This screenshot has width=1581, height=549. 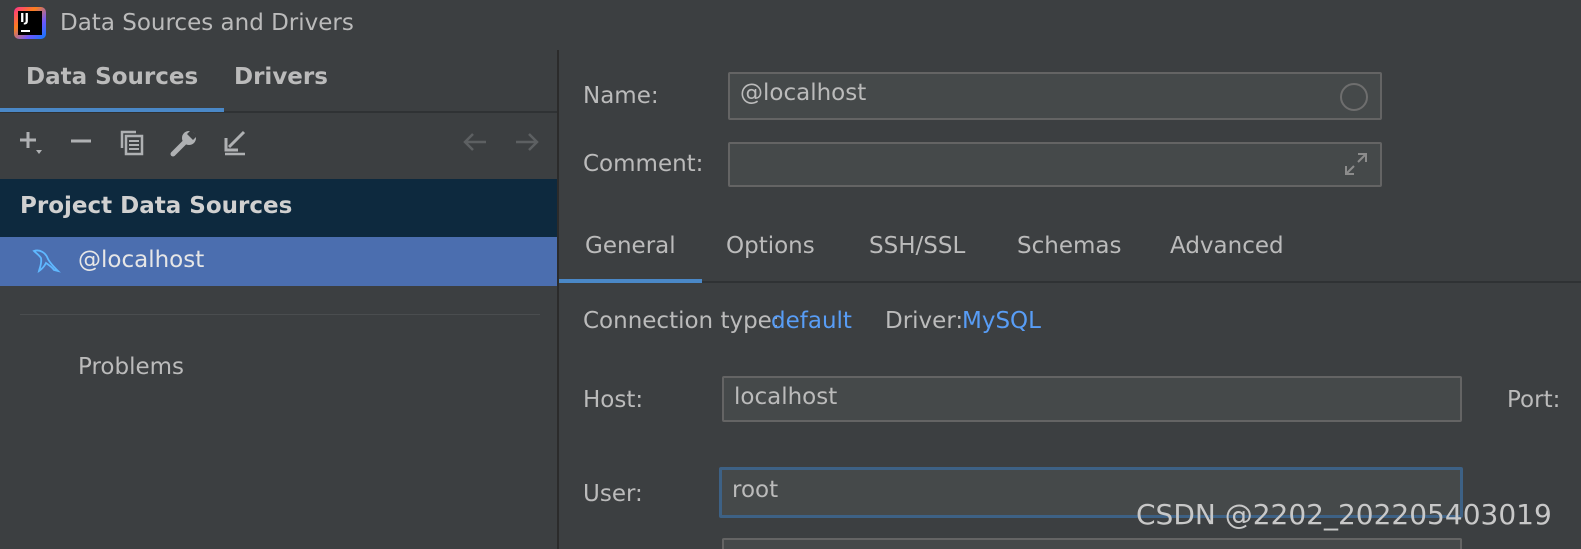 I want to click on data-source-label: @localhost, so click(x=141, y=260).